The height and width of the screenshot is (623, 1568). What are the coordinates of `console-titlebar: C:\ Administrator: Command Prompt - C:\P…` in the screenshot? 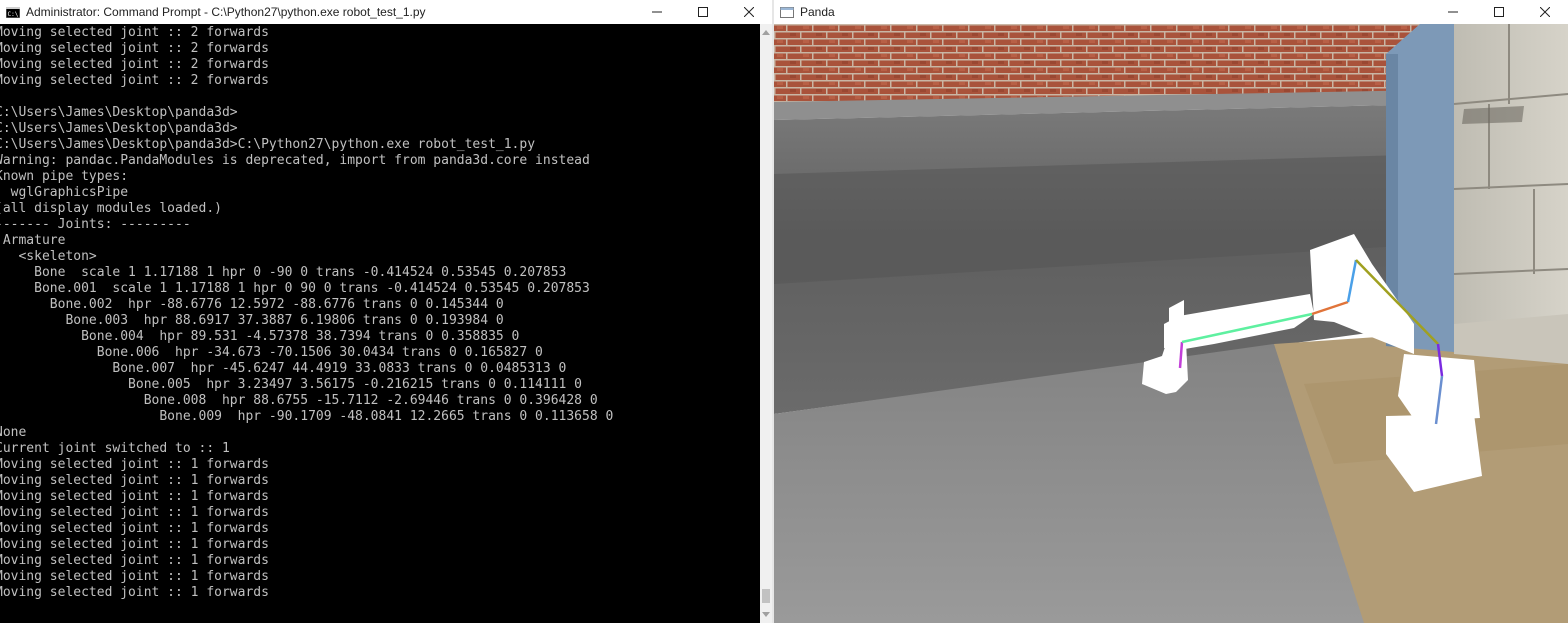 It's located at (386, 12).